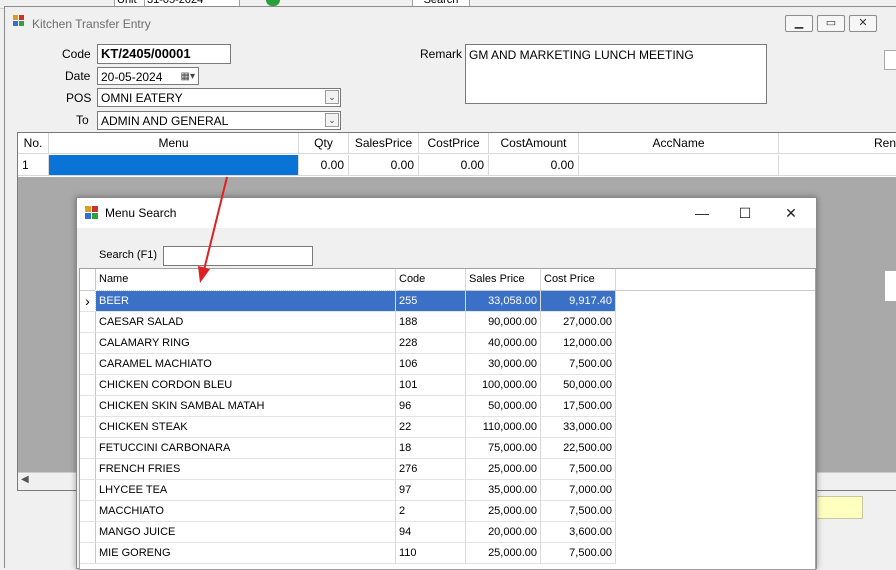  What do you see at coordinates (213, 229) in the screenshot?
I see `annotation-arrow` at bounding box center [213, 229].